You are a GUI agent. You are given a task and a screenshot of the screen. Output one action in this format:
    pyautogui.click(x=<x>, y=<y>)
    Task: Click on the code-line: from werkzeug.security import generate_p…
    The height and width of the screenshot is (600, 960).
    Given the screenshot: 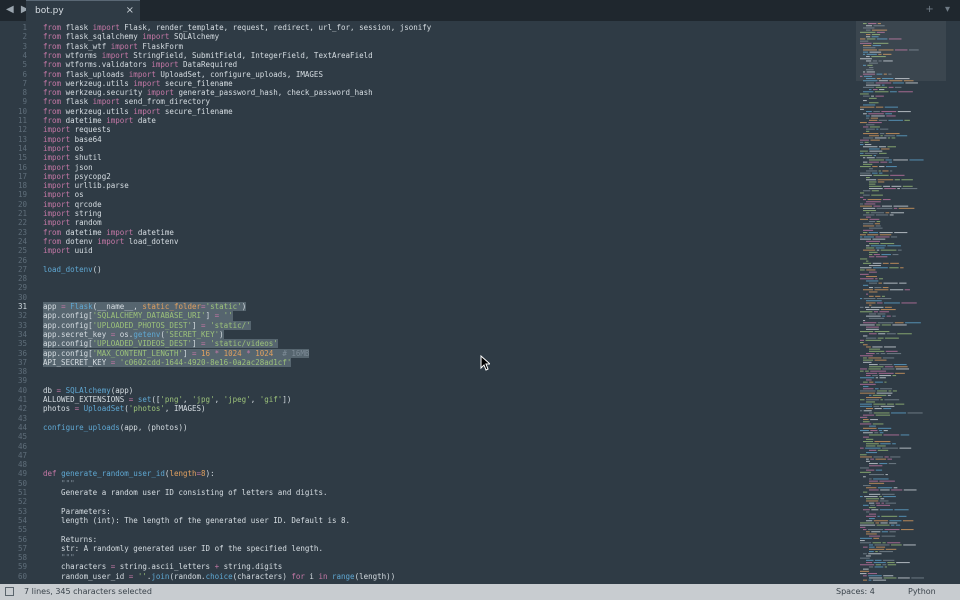 What is the action you would take?
    pyautogui.click(x=208, y=92)
    